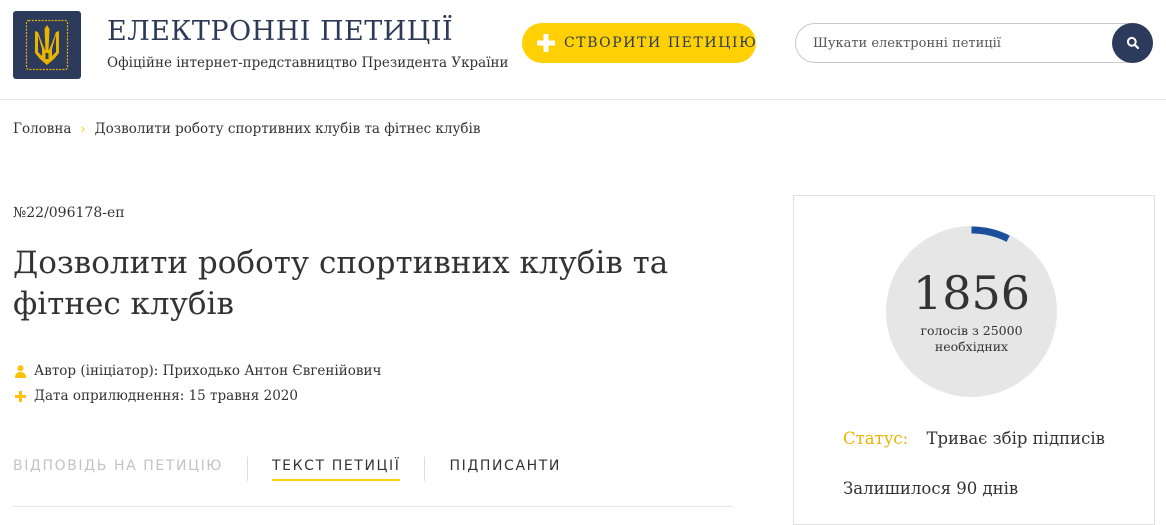  What do you see at coordinates (83, 129) in the screenshot?
I see `chevron-right-icon: ›` at bounding box center [83, 129].